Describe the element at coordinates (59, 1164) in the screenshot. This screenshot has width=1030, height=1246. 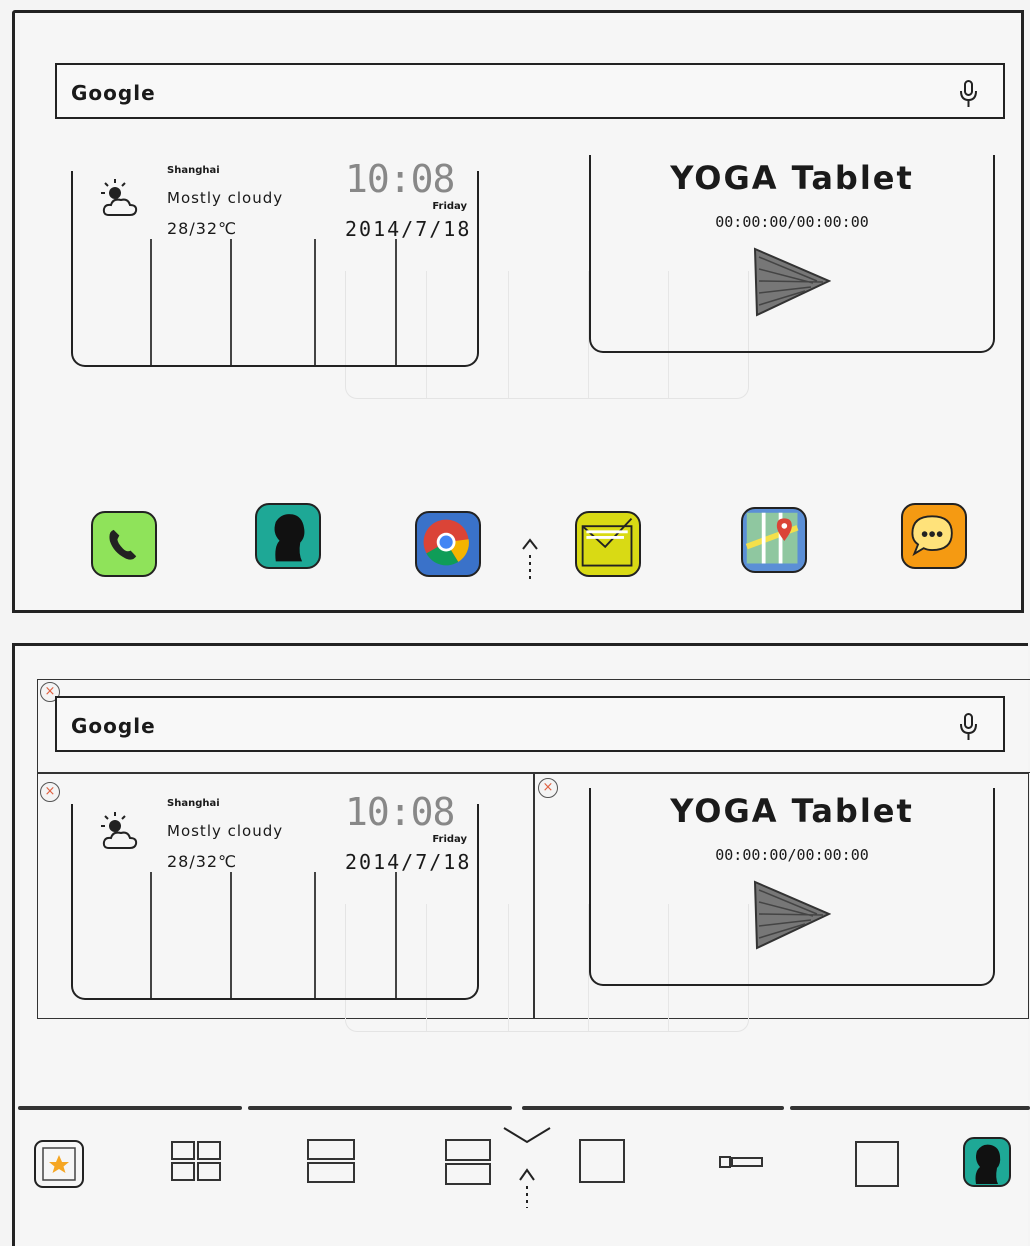
I see `favorites-widget-icon` at that location.